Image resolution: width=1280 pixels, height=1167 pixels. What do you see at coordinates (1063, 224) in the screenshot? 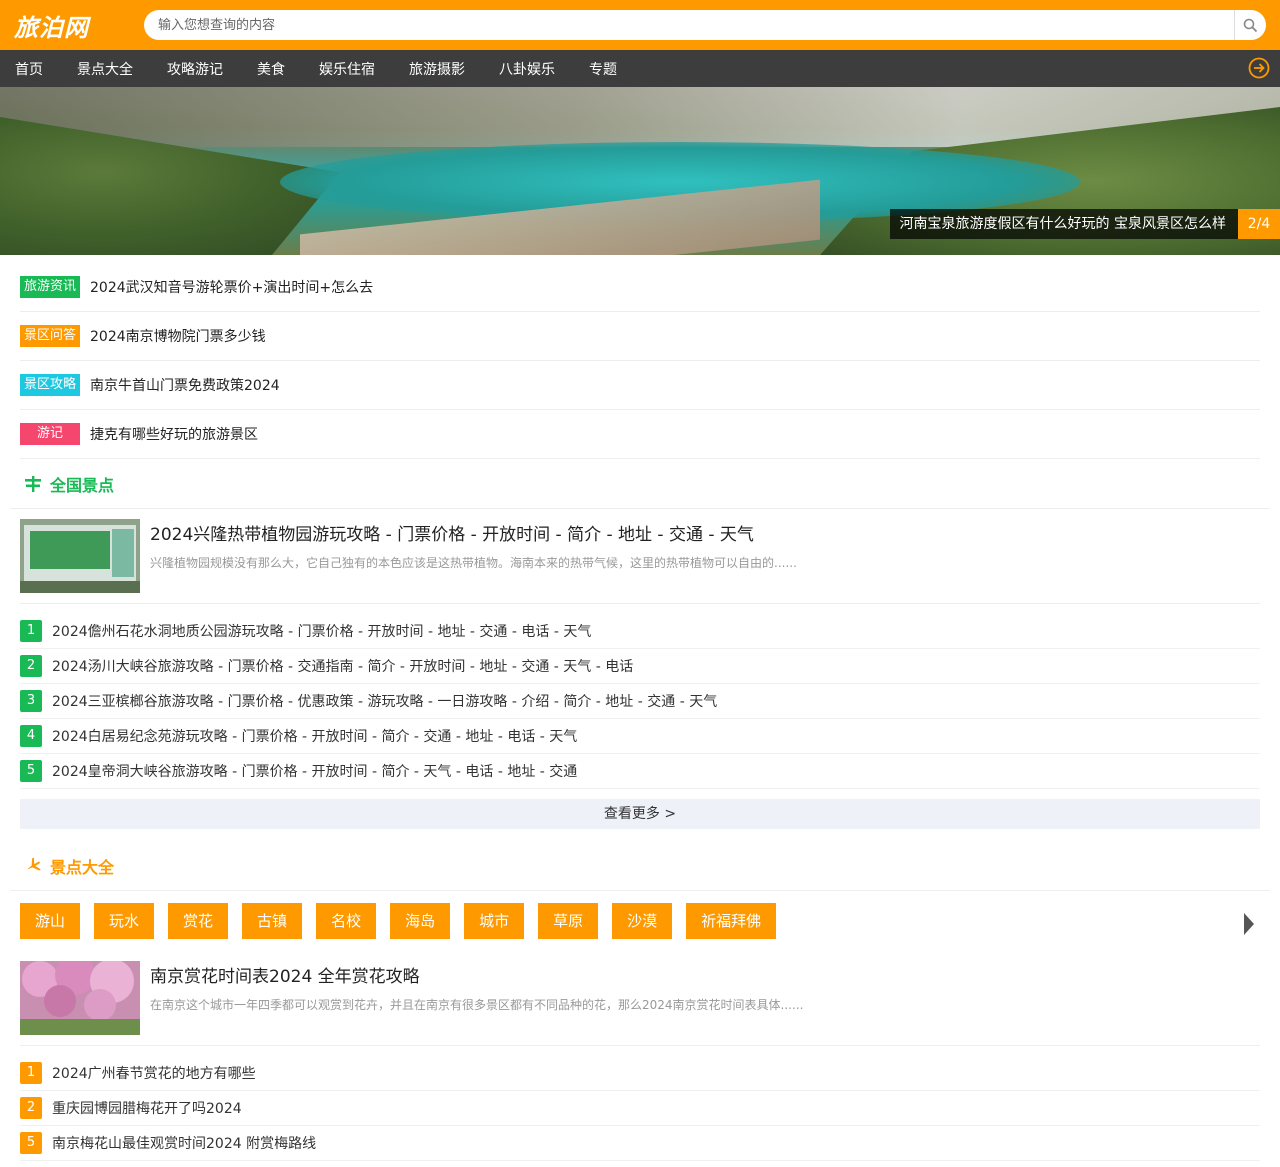
I see `banner-caption-text: 河南宝泉旅游度假区有什么好玩的 宝泉风景区怎么样` at bounding box center [1063, 224].